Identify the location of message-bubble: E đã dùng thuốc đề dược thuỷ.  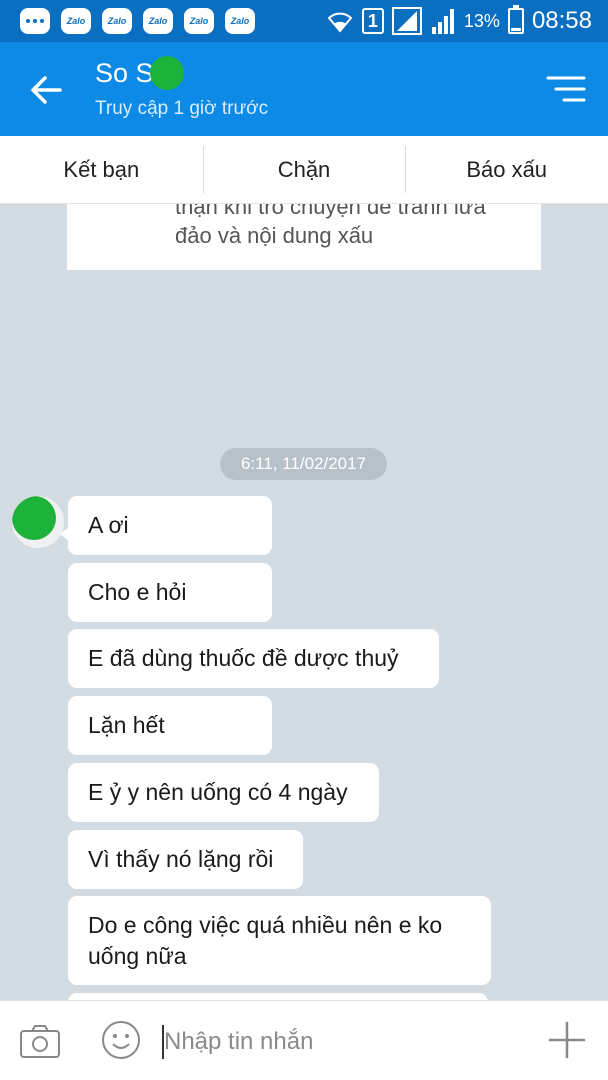
(253, 658).